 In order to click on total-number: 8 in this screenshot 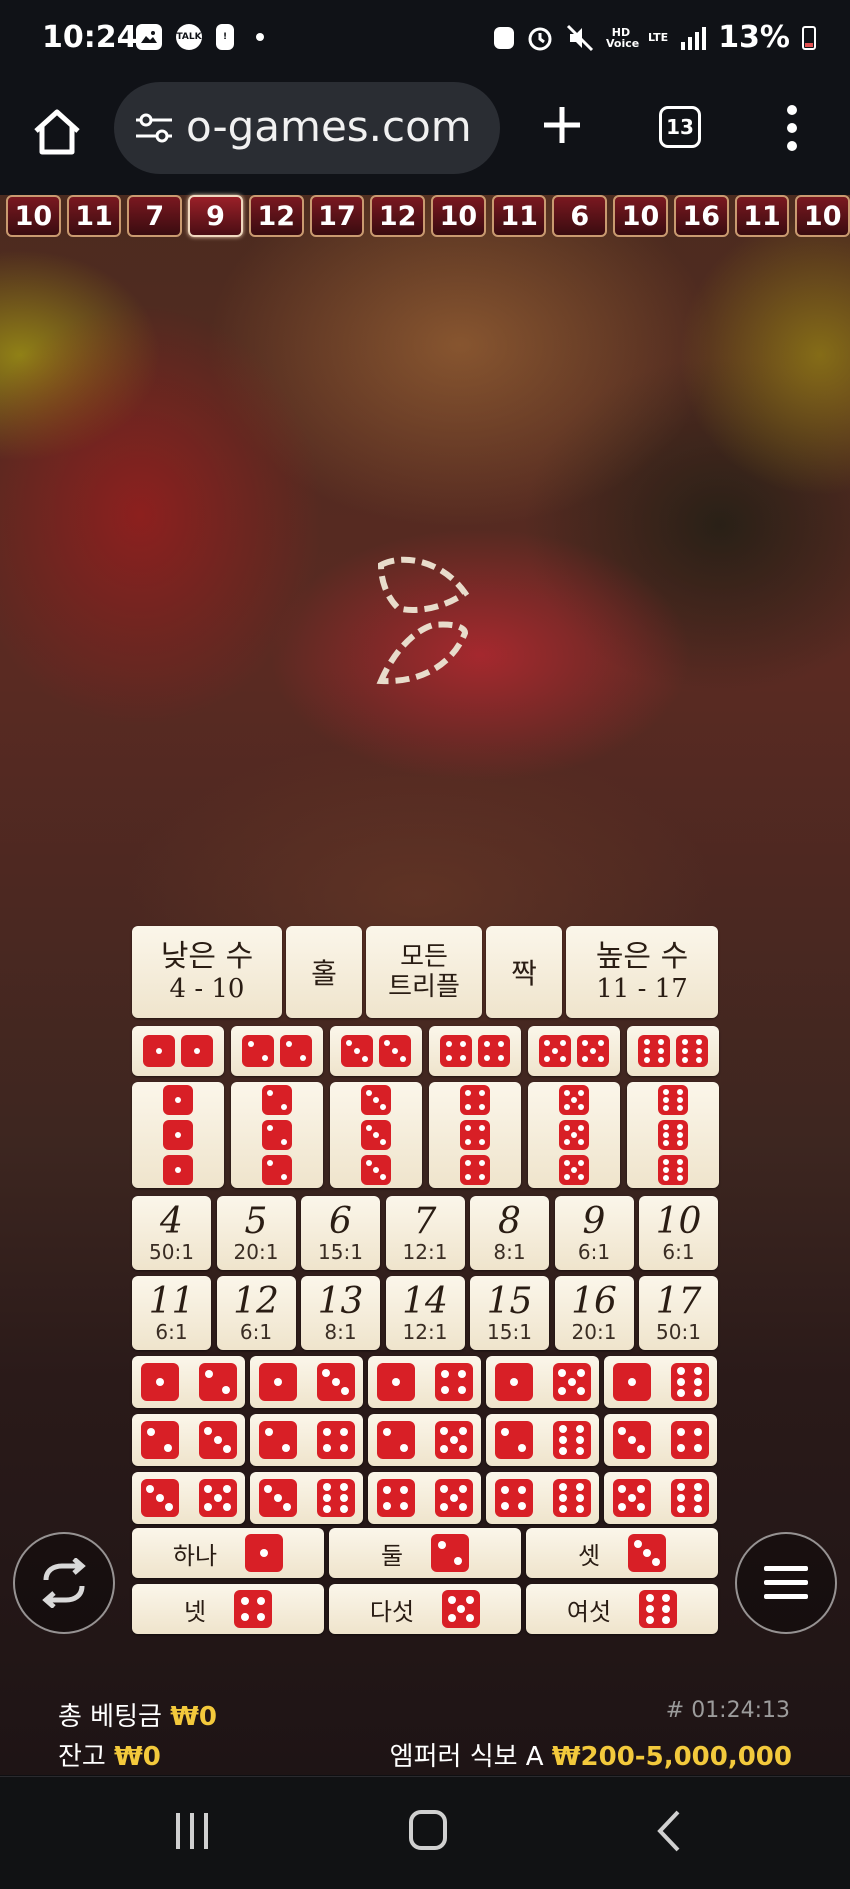, I will do `click(509, 1221)`.